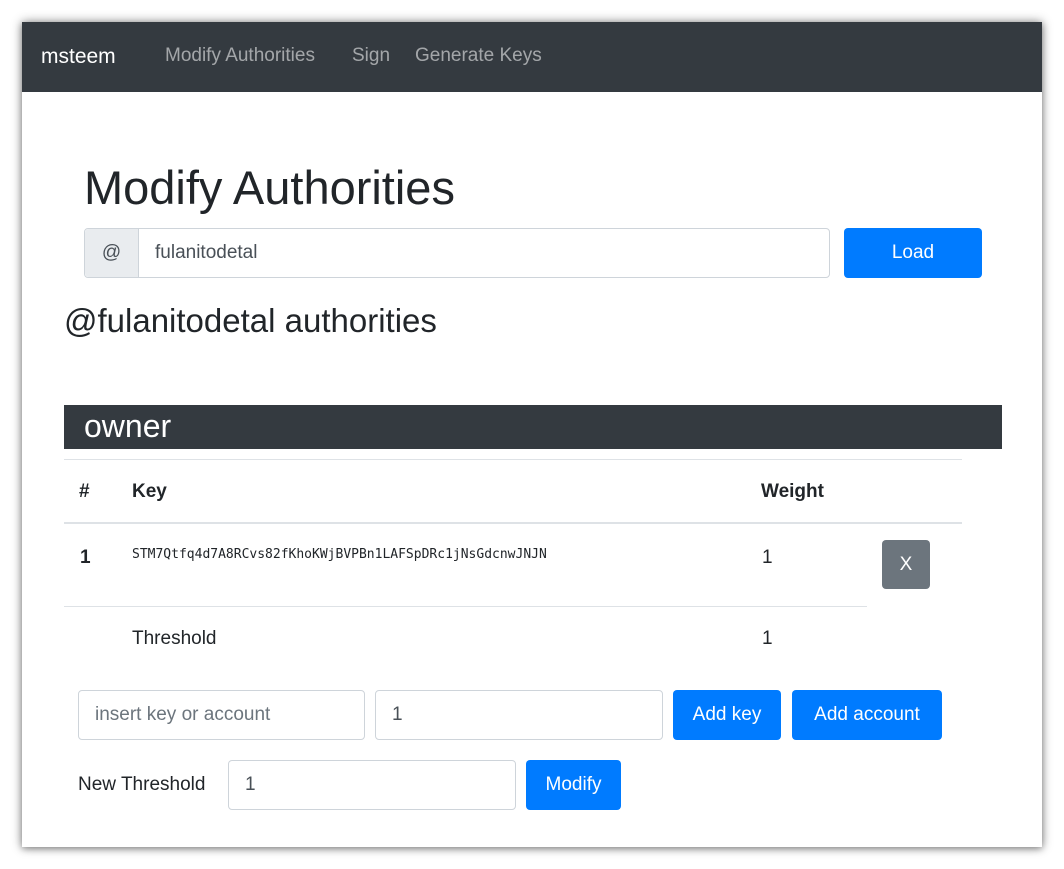  I want to click on modify-button: Modify, so click(573, 785).